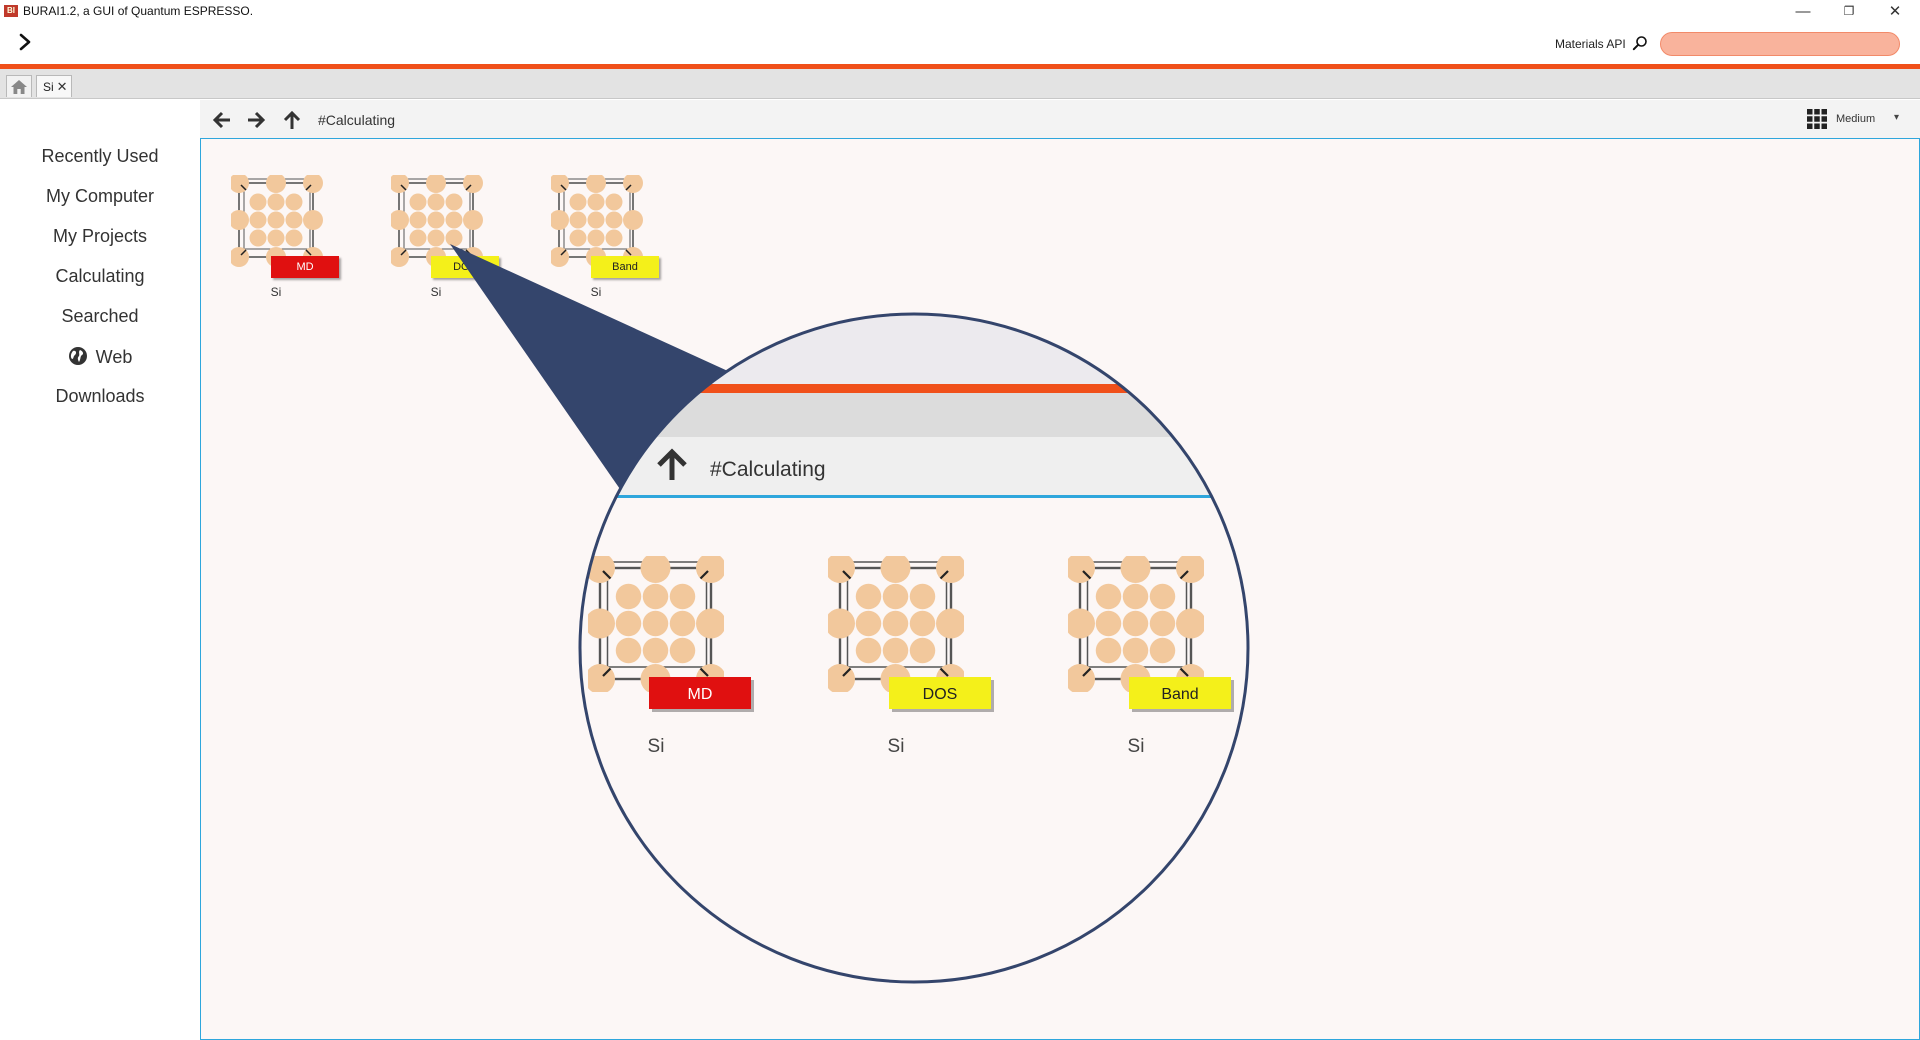 The height and width of the screenshot is (1040, 1920). I want to click on home-tab, so click(19, 86).